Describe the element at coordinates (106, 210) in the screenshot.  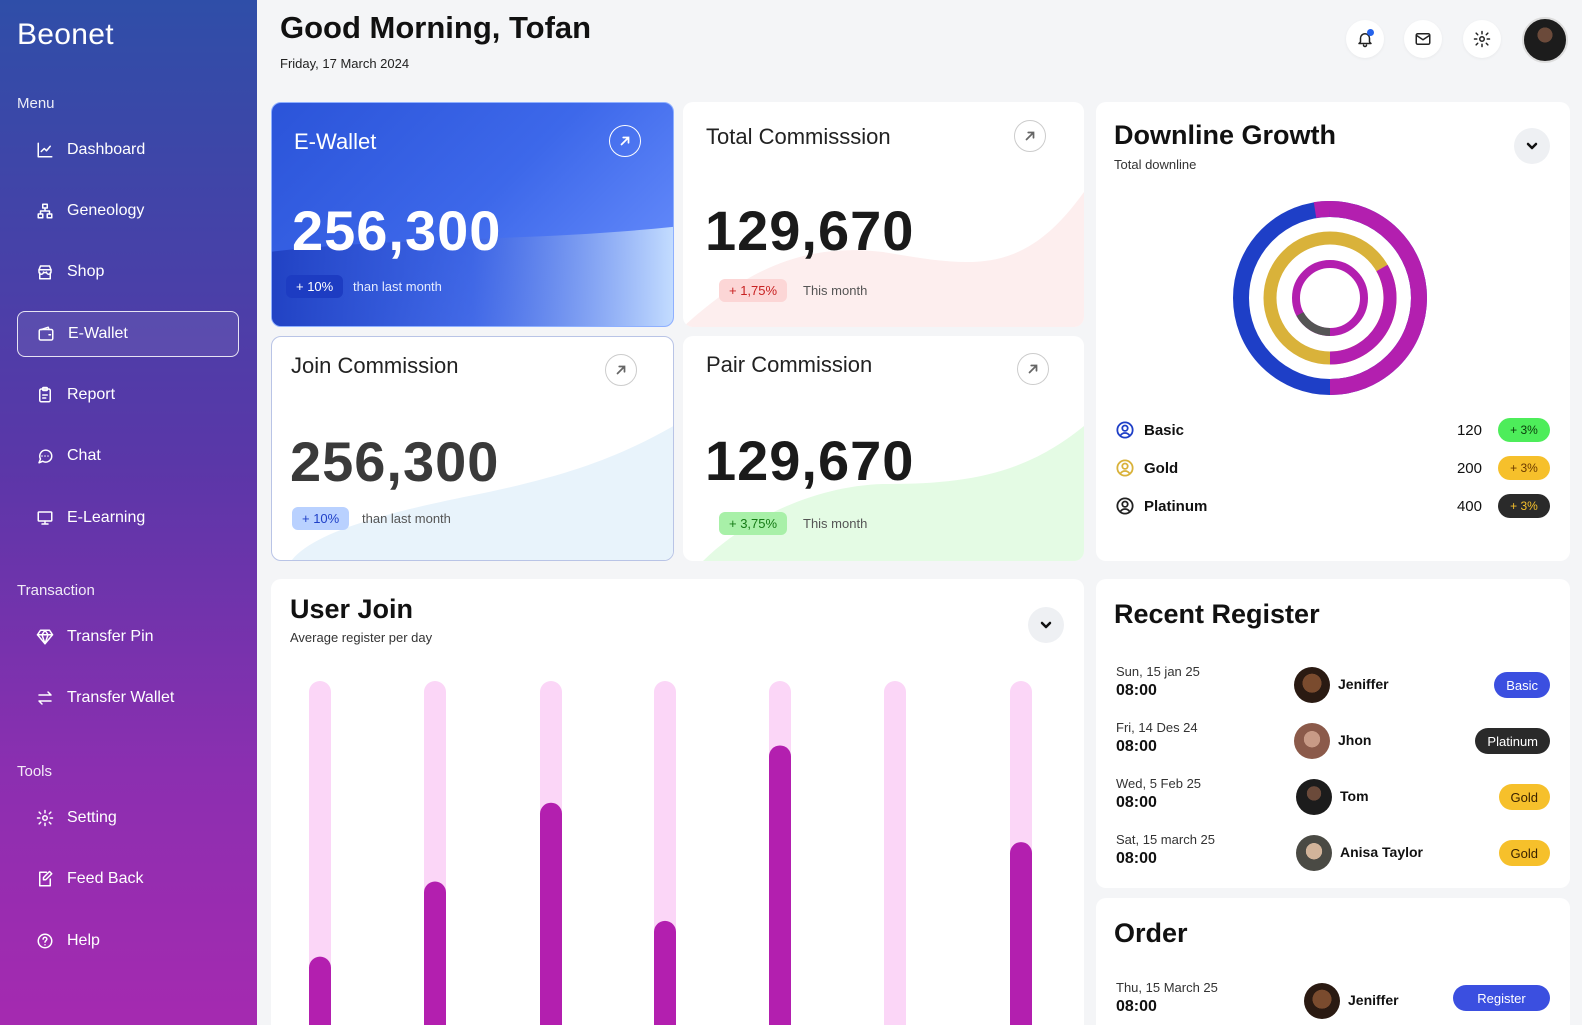
I see `sidebar-item-label: Geneology` at that location.